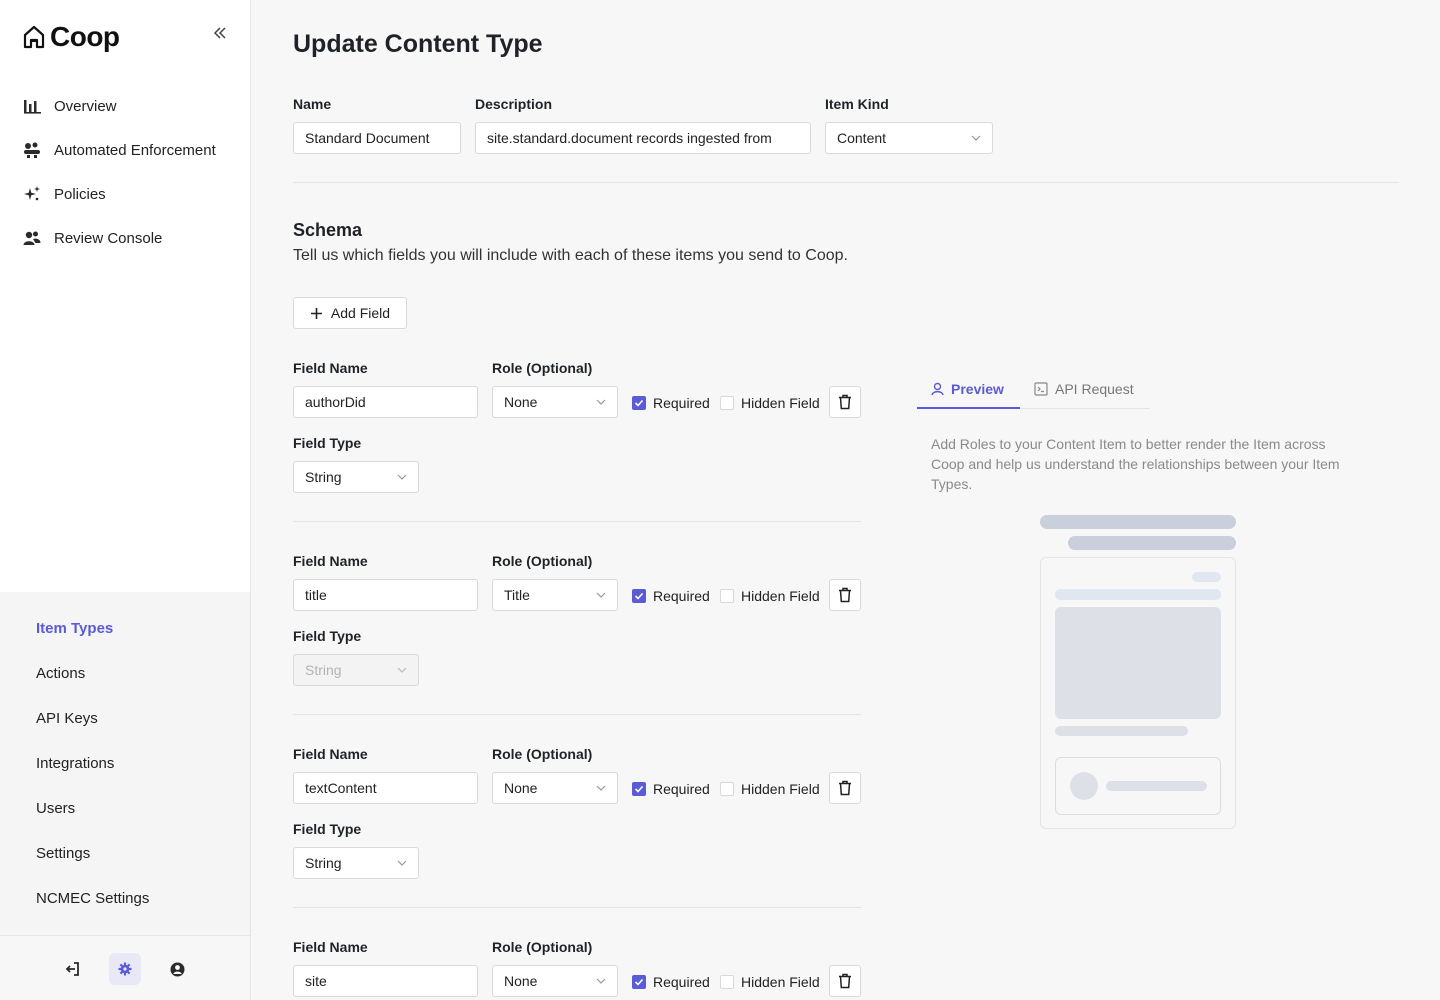 This screenshot has height=1000, width=1440. I want to click on item-kind-value: Content, so click(862, 138).